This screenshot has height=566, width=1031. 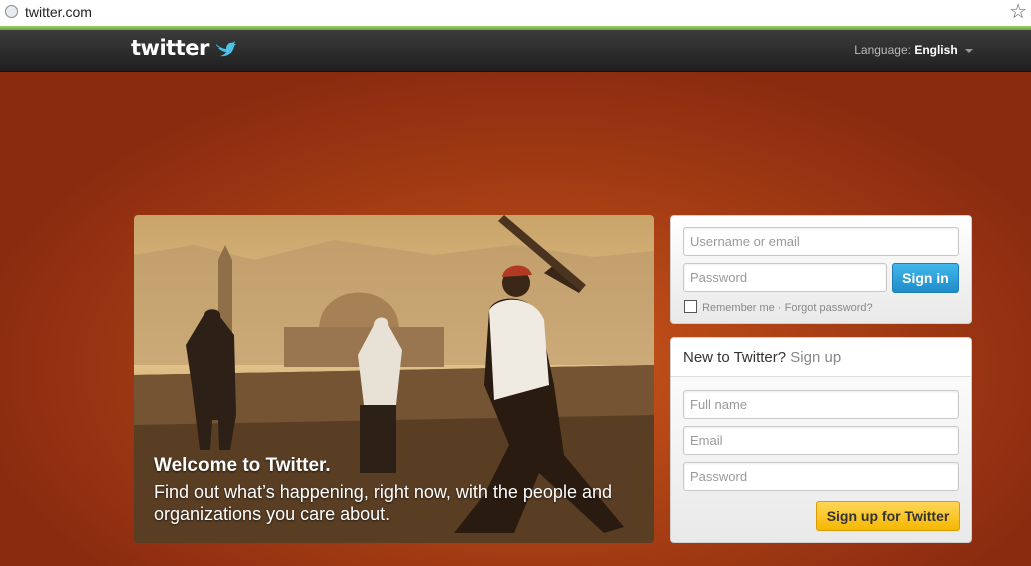 I want to click on language-selector: Language: English, so click(x=913, y=50).